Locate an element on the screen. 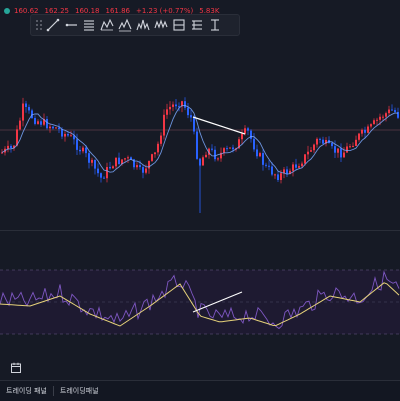 The width and height of the screenshot is (400, 401). head-shoulders-tool-icon is located at coordinates (143, 25).